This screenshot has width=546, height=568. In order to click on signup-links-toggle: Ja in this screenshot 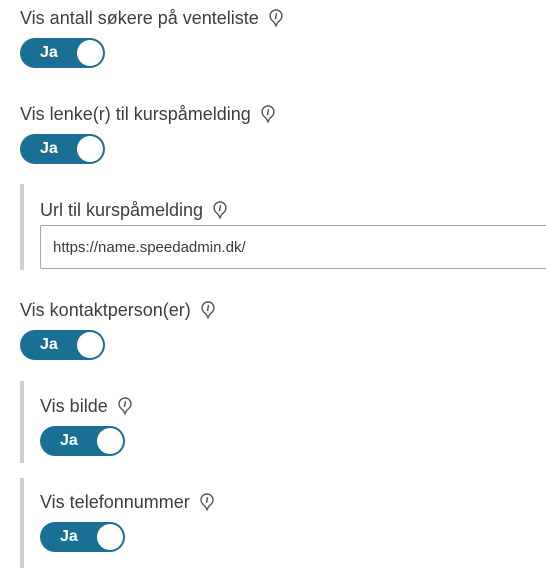, I will do `click(62, 149)`.